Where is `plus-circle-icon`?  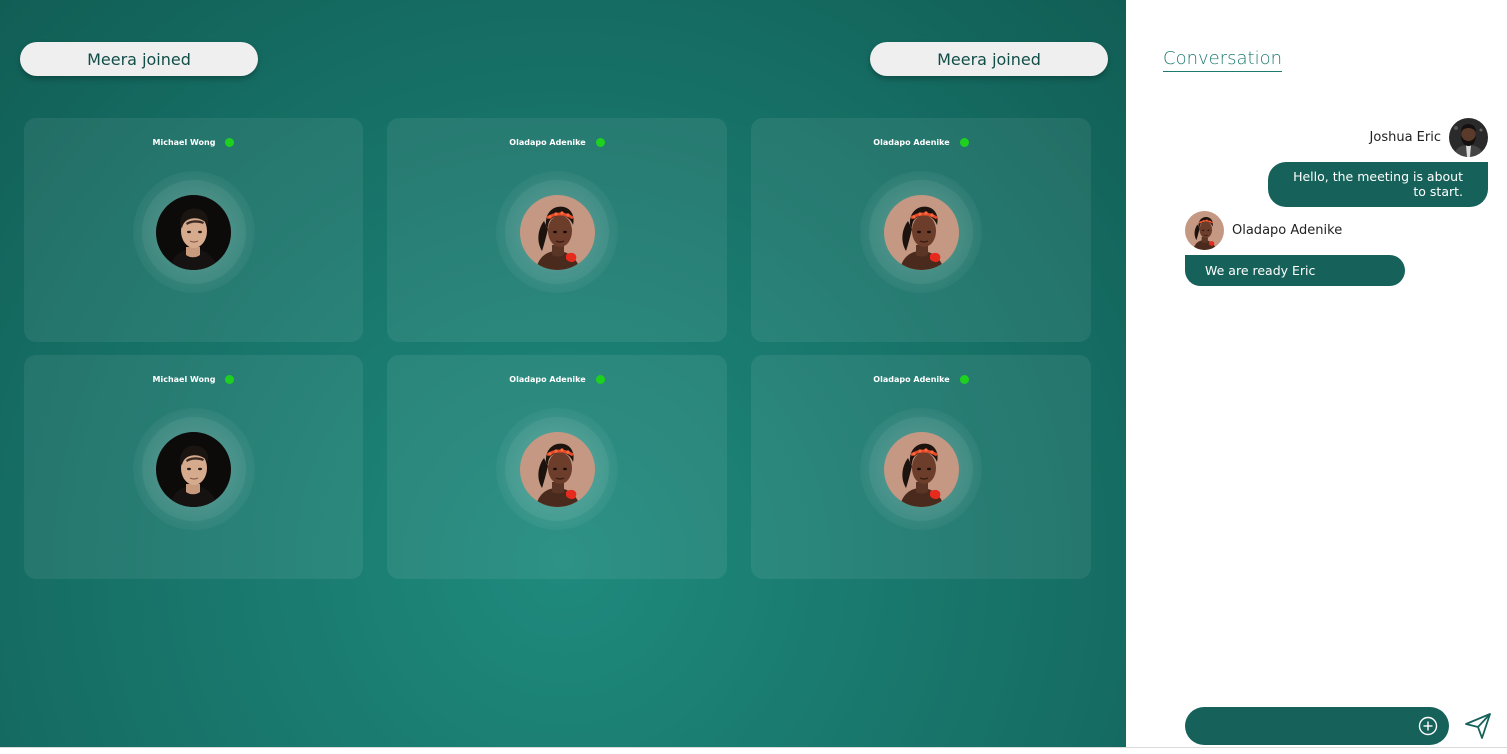 plus-circle-icon is located at coordinates (1428, 726).